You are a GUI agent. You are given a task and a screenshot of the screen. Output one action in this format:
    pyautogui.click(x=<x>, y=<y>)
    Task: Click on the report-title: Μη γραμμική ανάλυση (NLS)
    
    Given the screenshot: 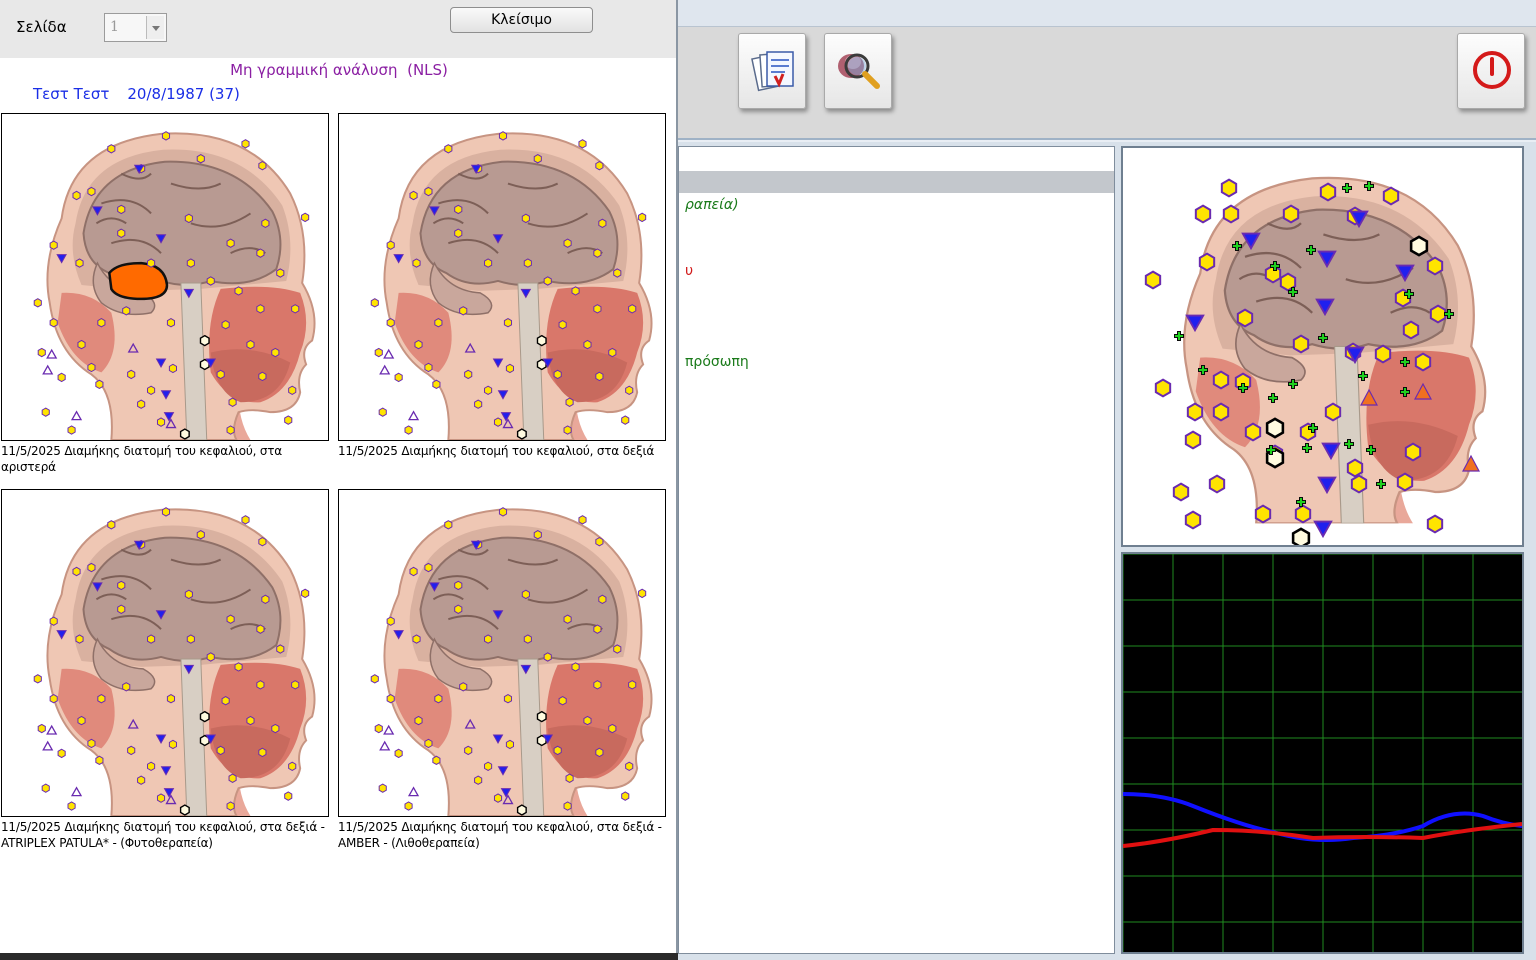 What is the action you would take?
    pyautogui.click(x=339, y=70)
    